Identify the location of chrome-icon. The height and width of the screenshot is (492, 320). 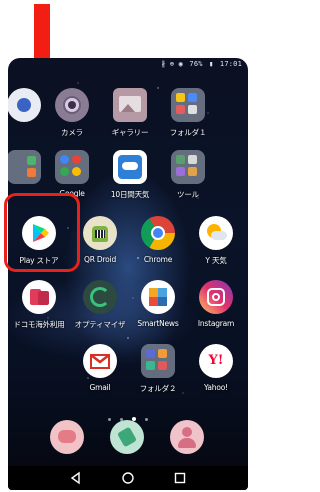
(158, 233).